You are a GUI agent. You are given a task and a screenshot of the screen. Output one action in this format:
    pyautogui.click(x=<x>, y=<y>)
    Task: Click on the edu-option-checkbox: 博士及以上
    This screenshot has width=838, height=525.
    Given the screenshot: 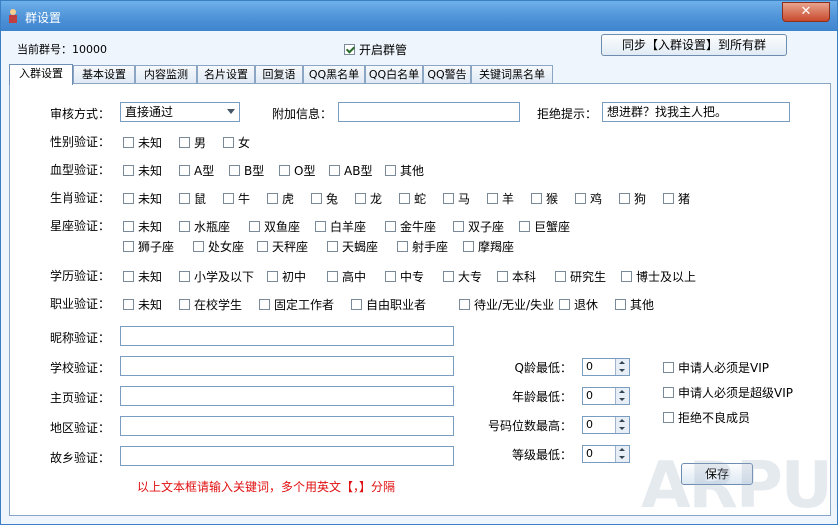 What is the action you would take?
    pyautogui.click(x=658, y=276)
    